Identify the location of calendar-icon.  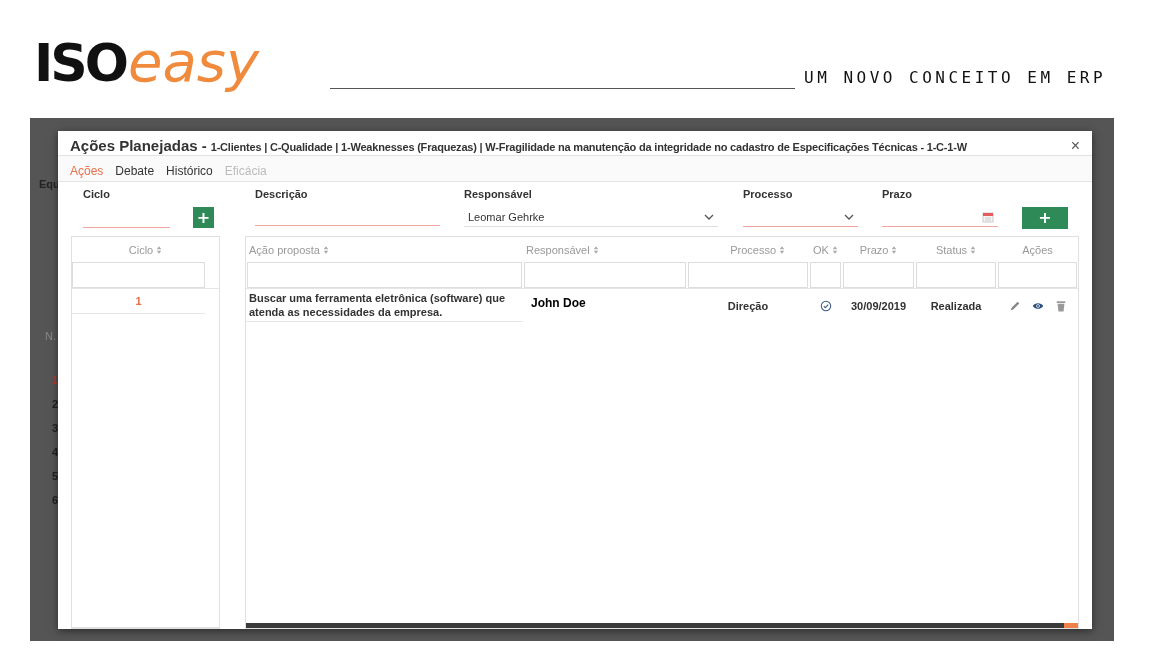
(988, 216).